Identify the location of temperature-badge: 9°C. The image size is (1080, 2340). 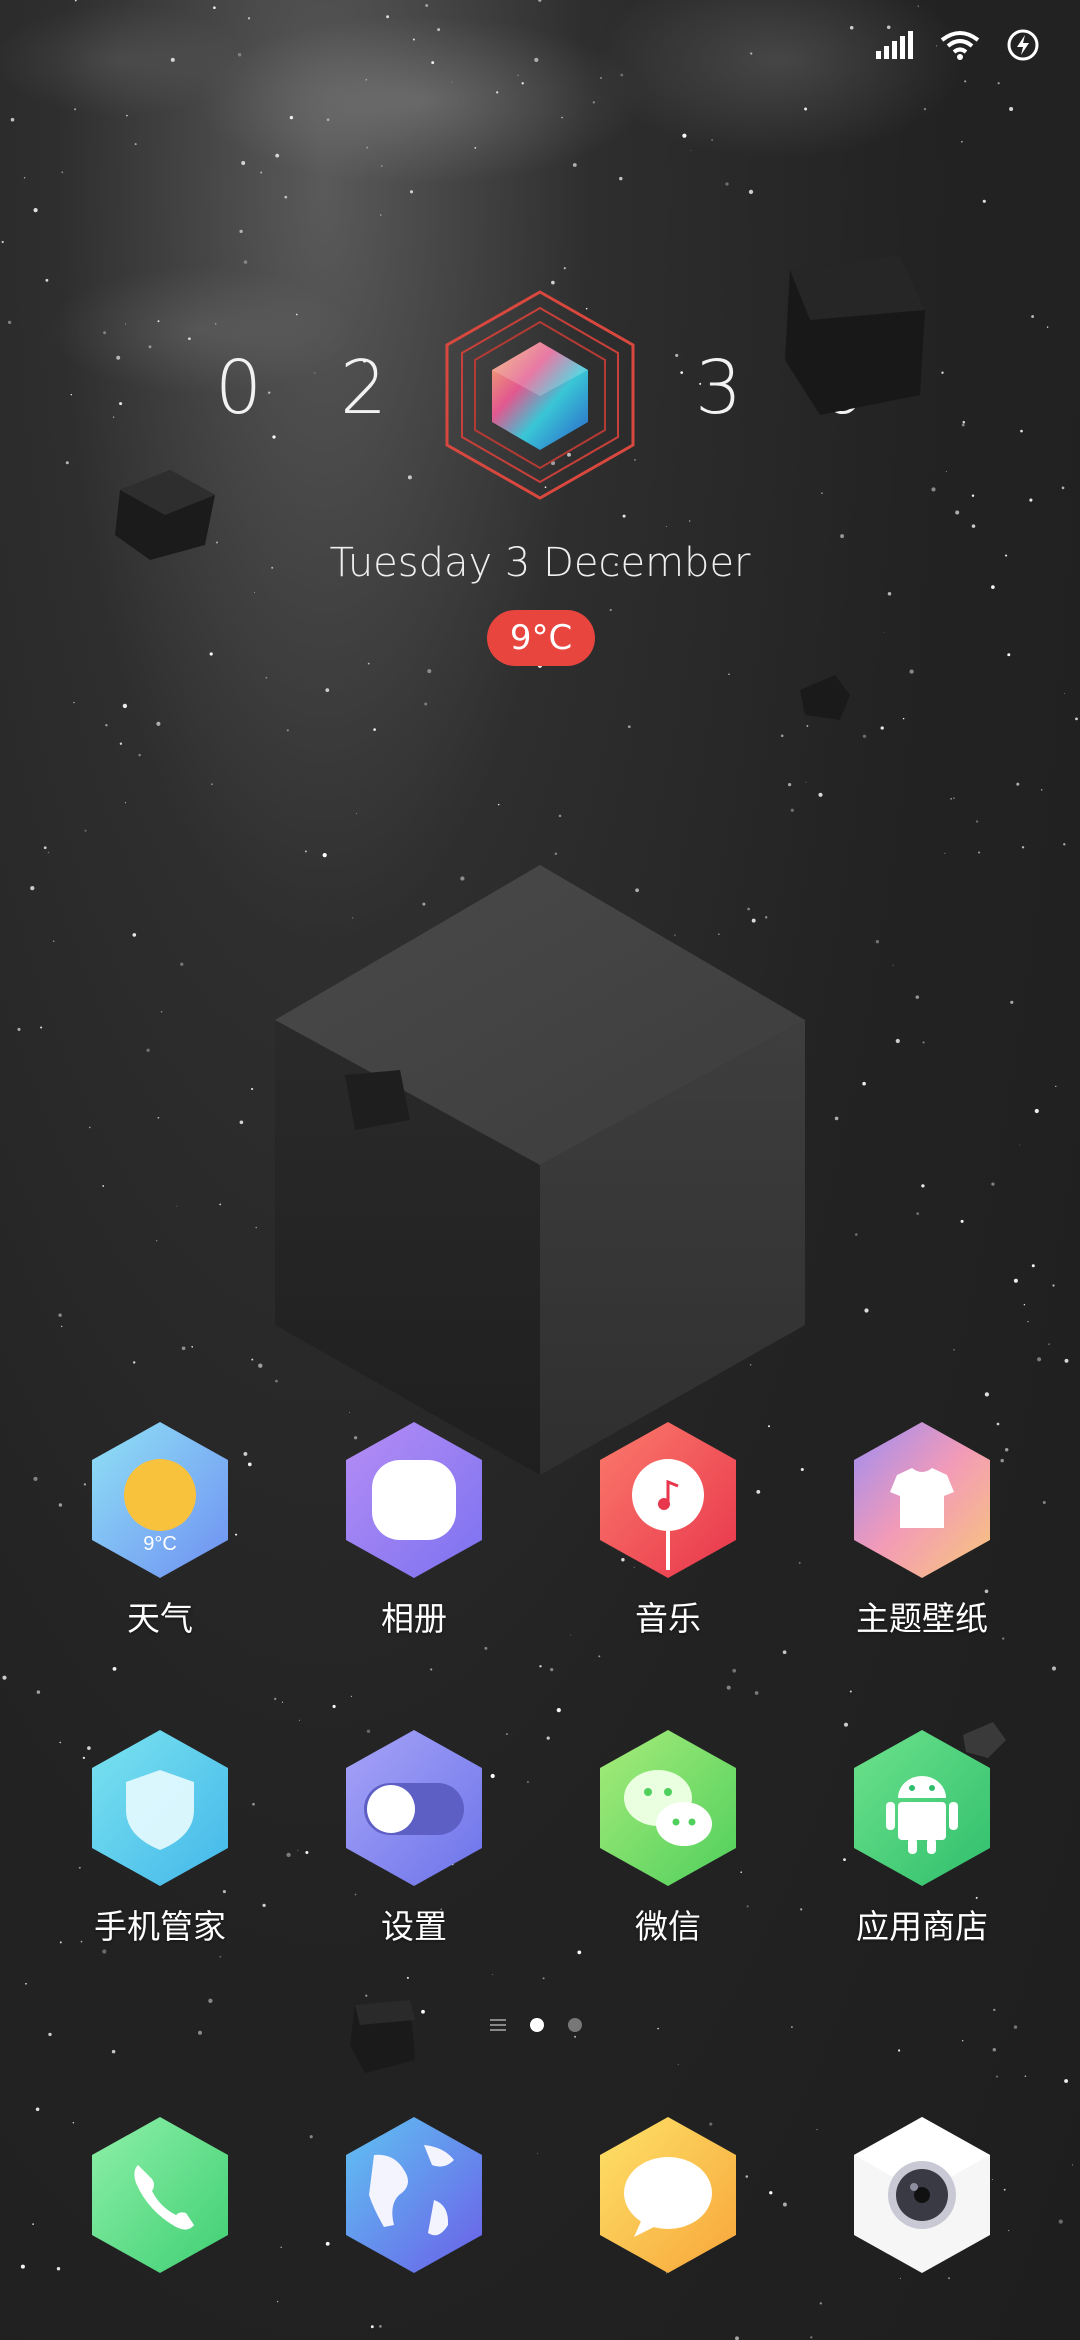
(541, 638).